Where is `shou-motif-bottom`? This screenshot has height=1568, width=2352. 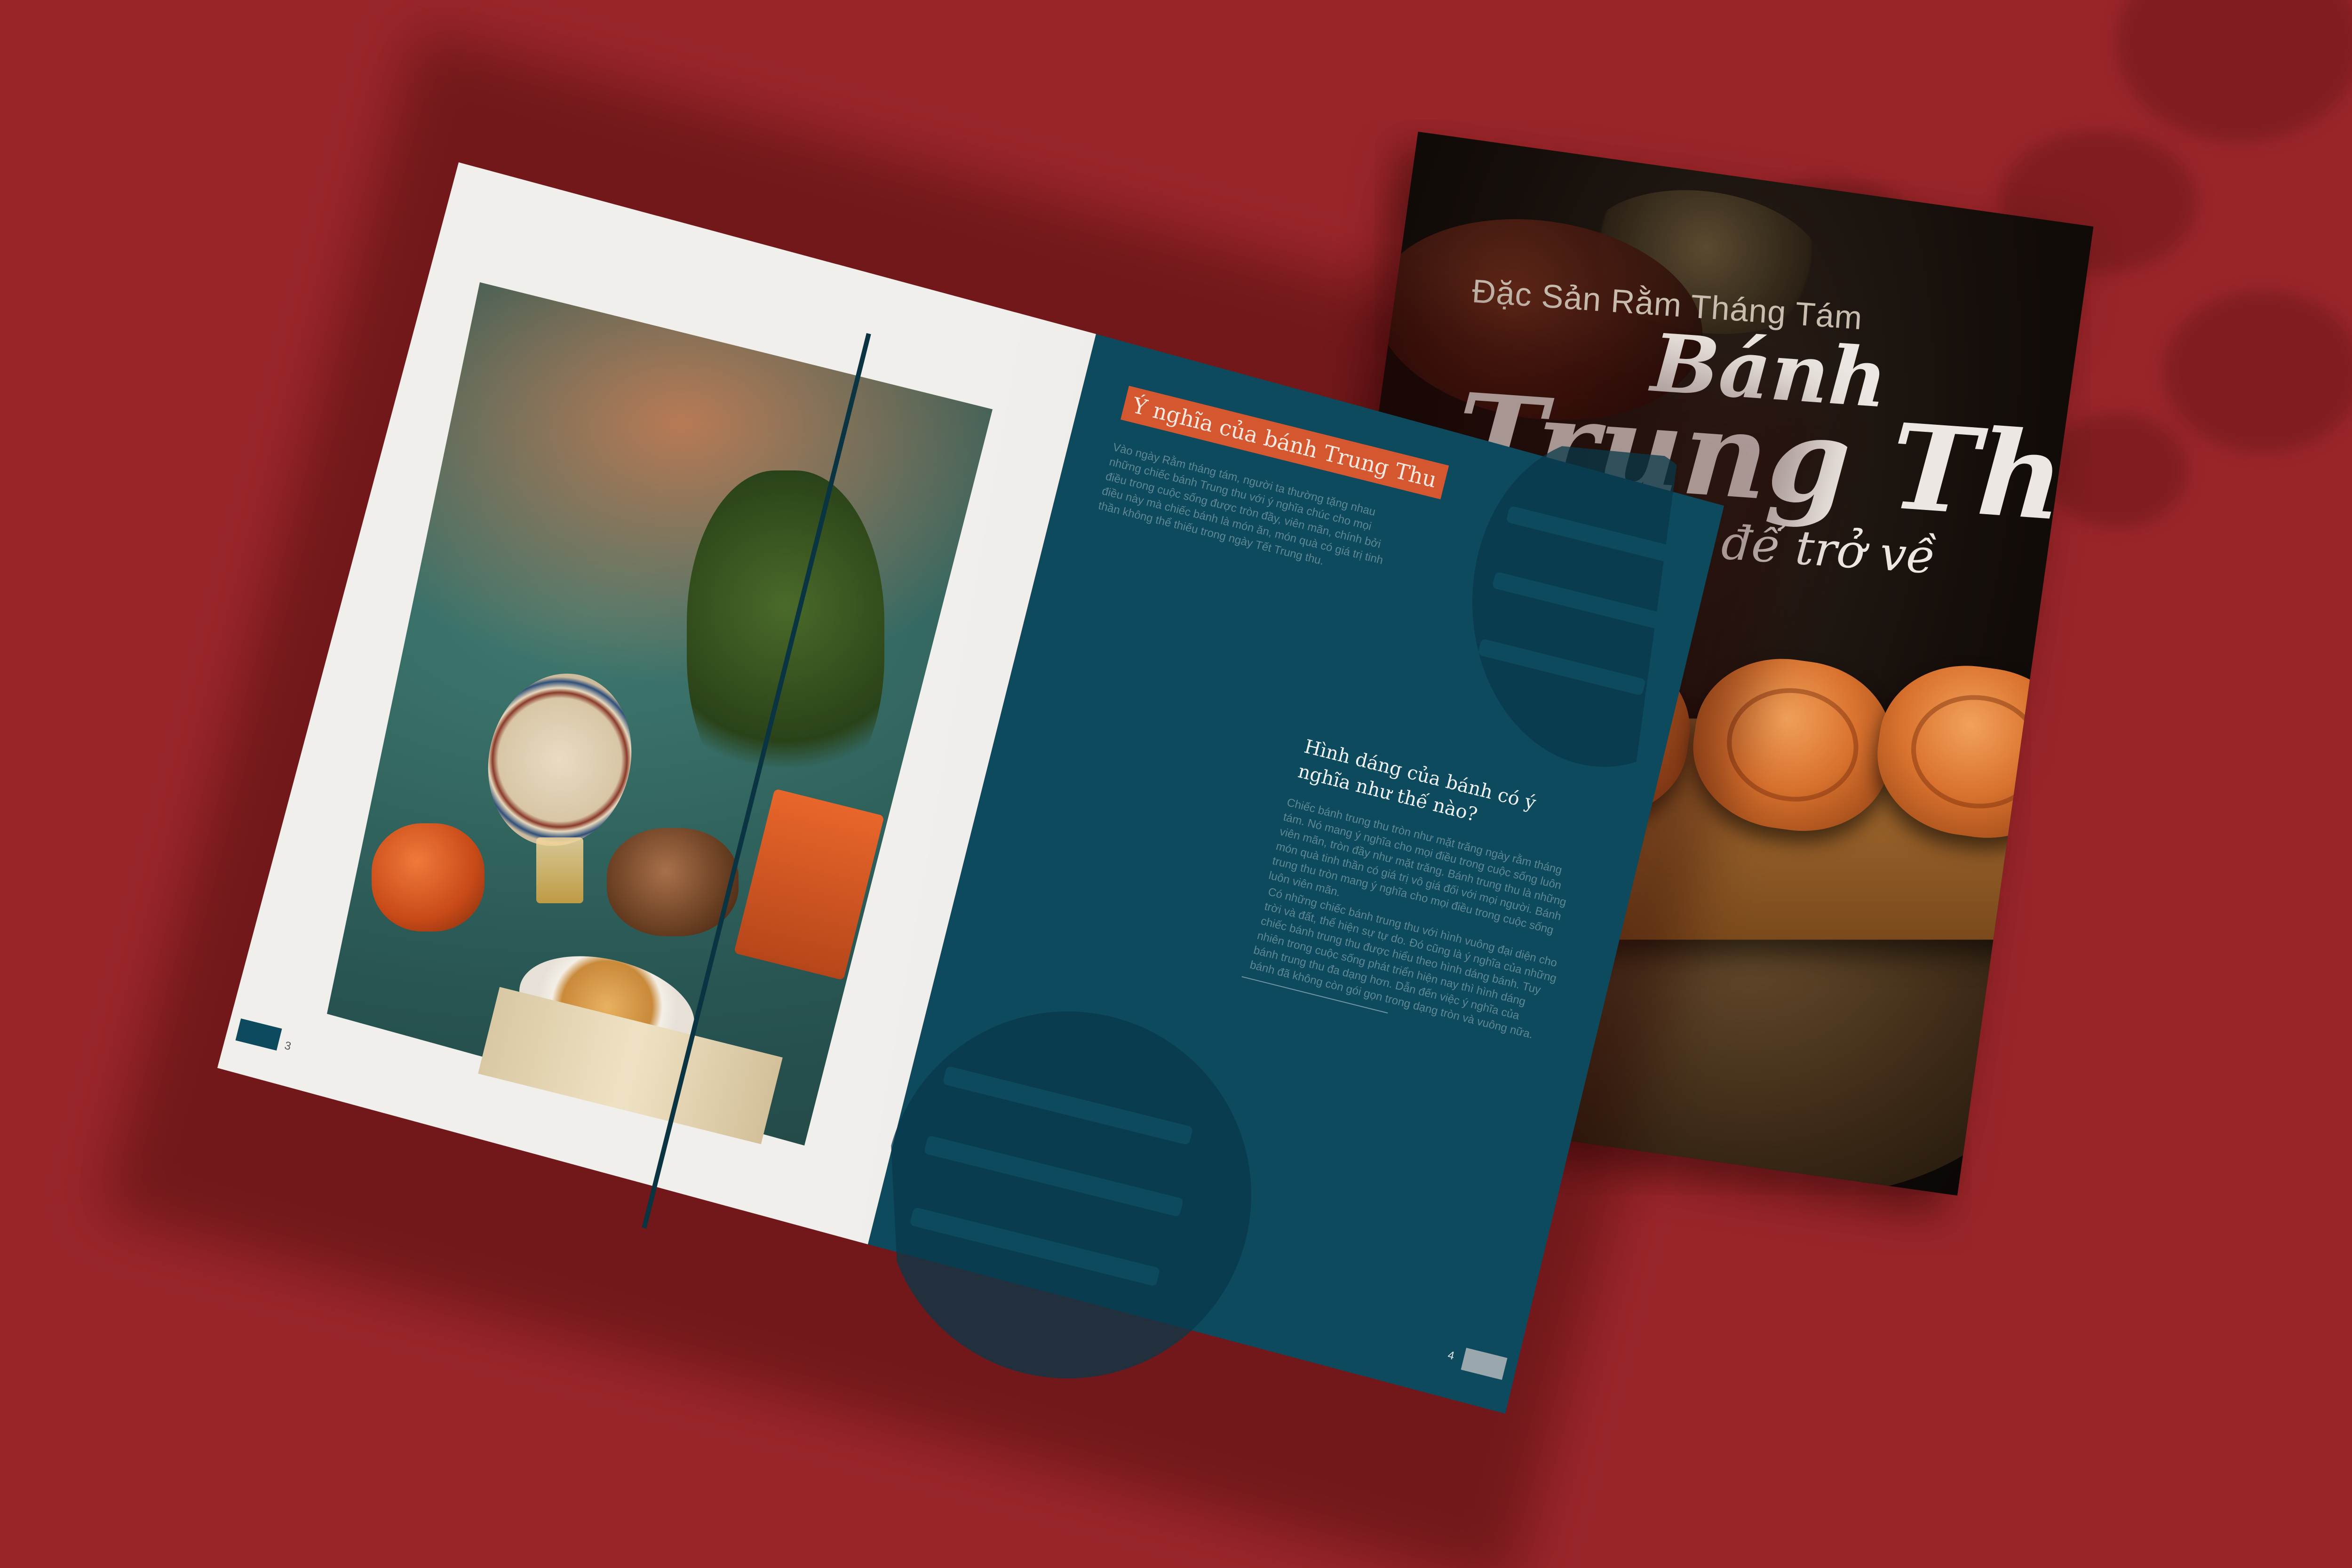 shou-motif-bottom is located at coordinates (1067, 1194).